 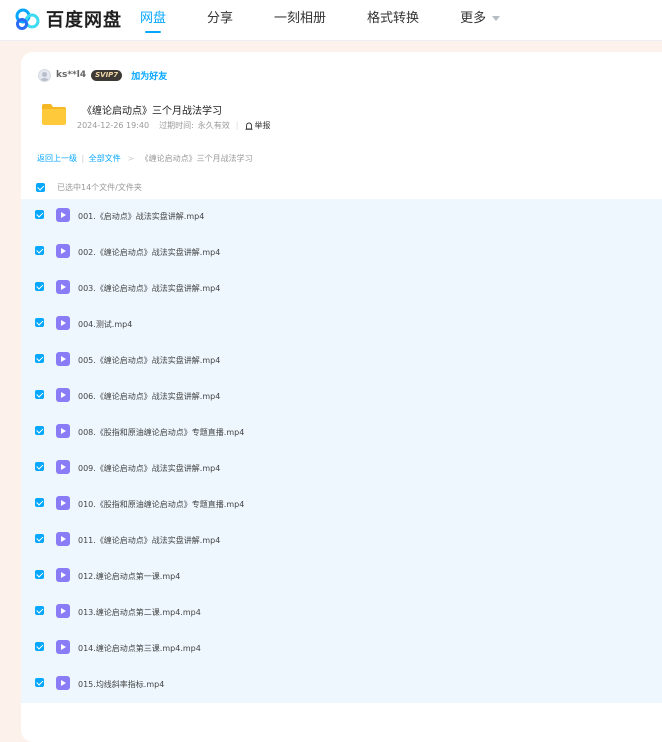 What do you see at coordinates (139, 612) in the screenshot?
I see `file-name: 013.缠论启动点第二课.mp4.mp4` at bounding box center [139, 612].